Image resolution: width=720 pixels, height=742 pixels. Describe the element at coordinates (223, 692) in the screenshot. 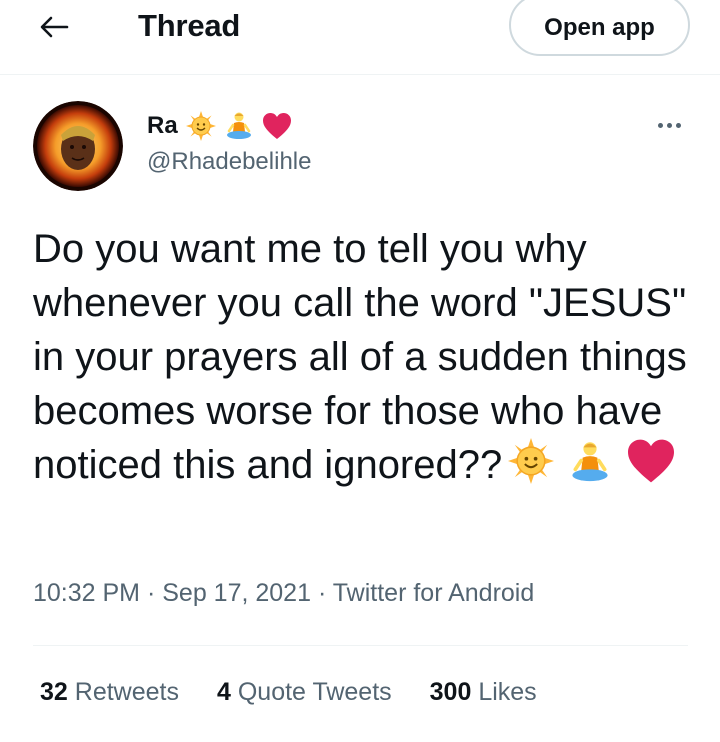

I see `quote-tweets-count: 4` at that location.